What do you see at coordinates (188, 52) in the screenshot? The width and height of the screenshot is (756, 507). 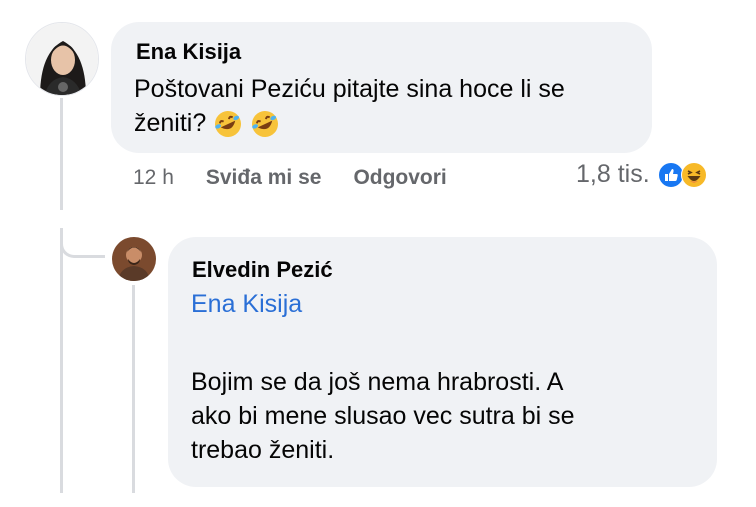 I see `comment-author: Ena Kisija` at bounding box center [188, 52].